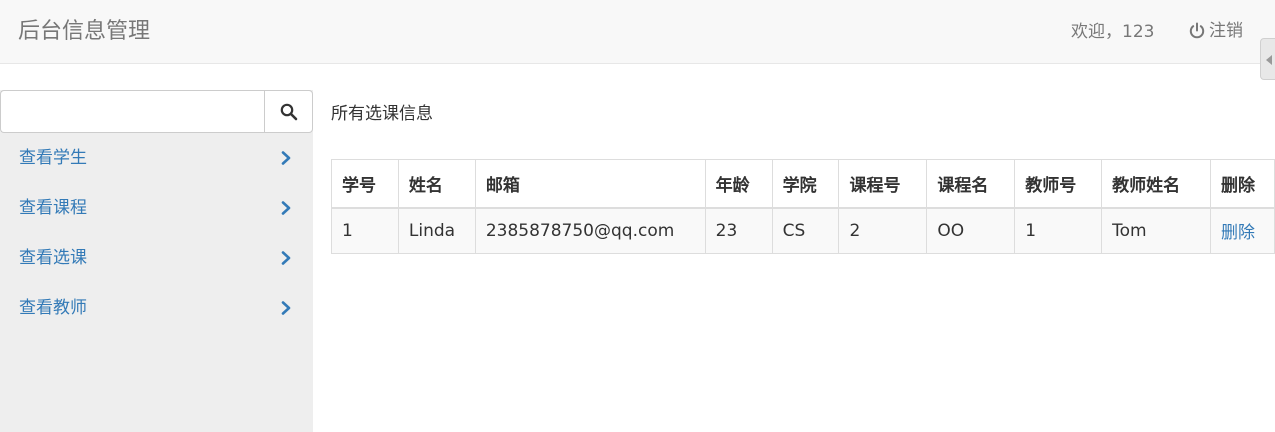  Describe the element at coordinates (637, 32) in the screenshot. I see `top-navbar: 后台信息管理 欢迎，123 注销` at that location.